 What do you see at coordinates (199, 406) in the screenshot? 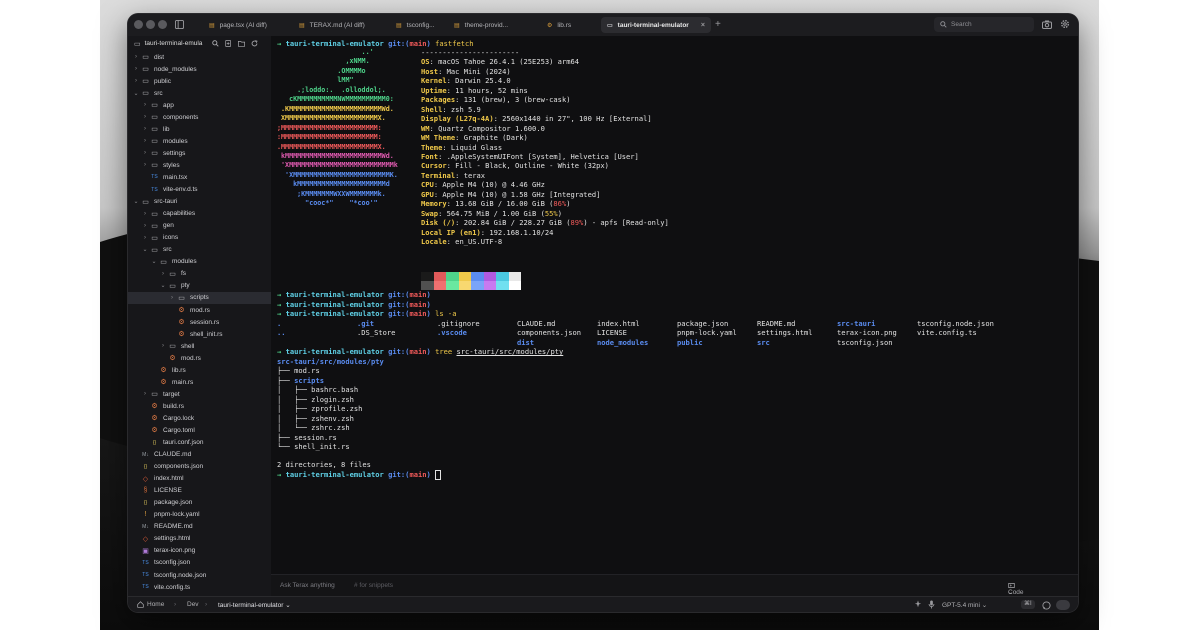
I see `tree-item-build-rs: ⚙ build.rs` at bounding box center [199, 406].